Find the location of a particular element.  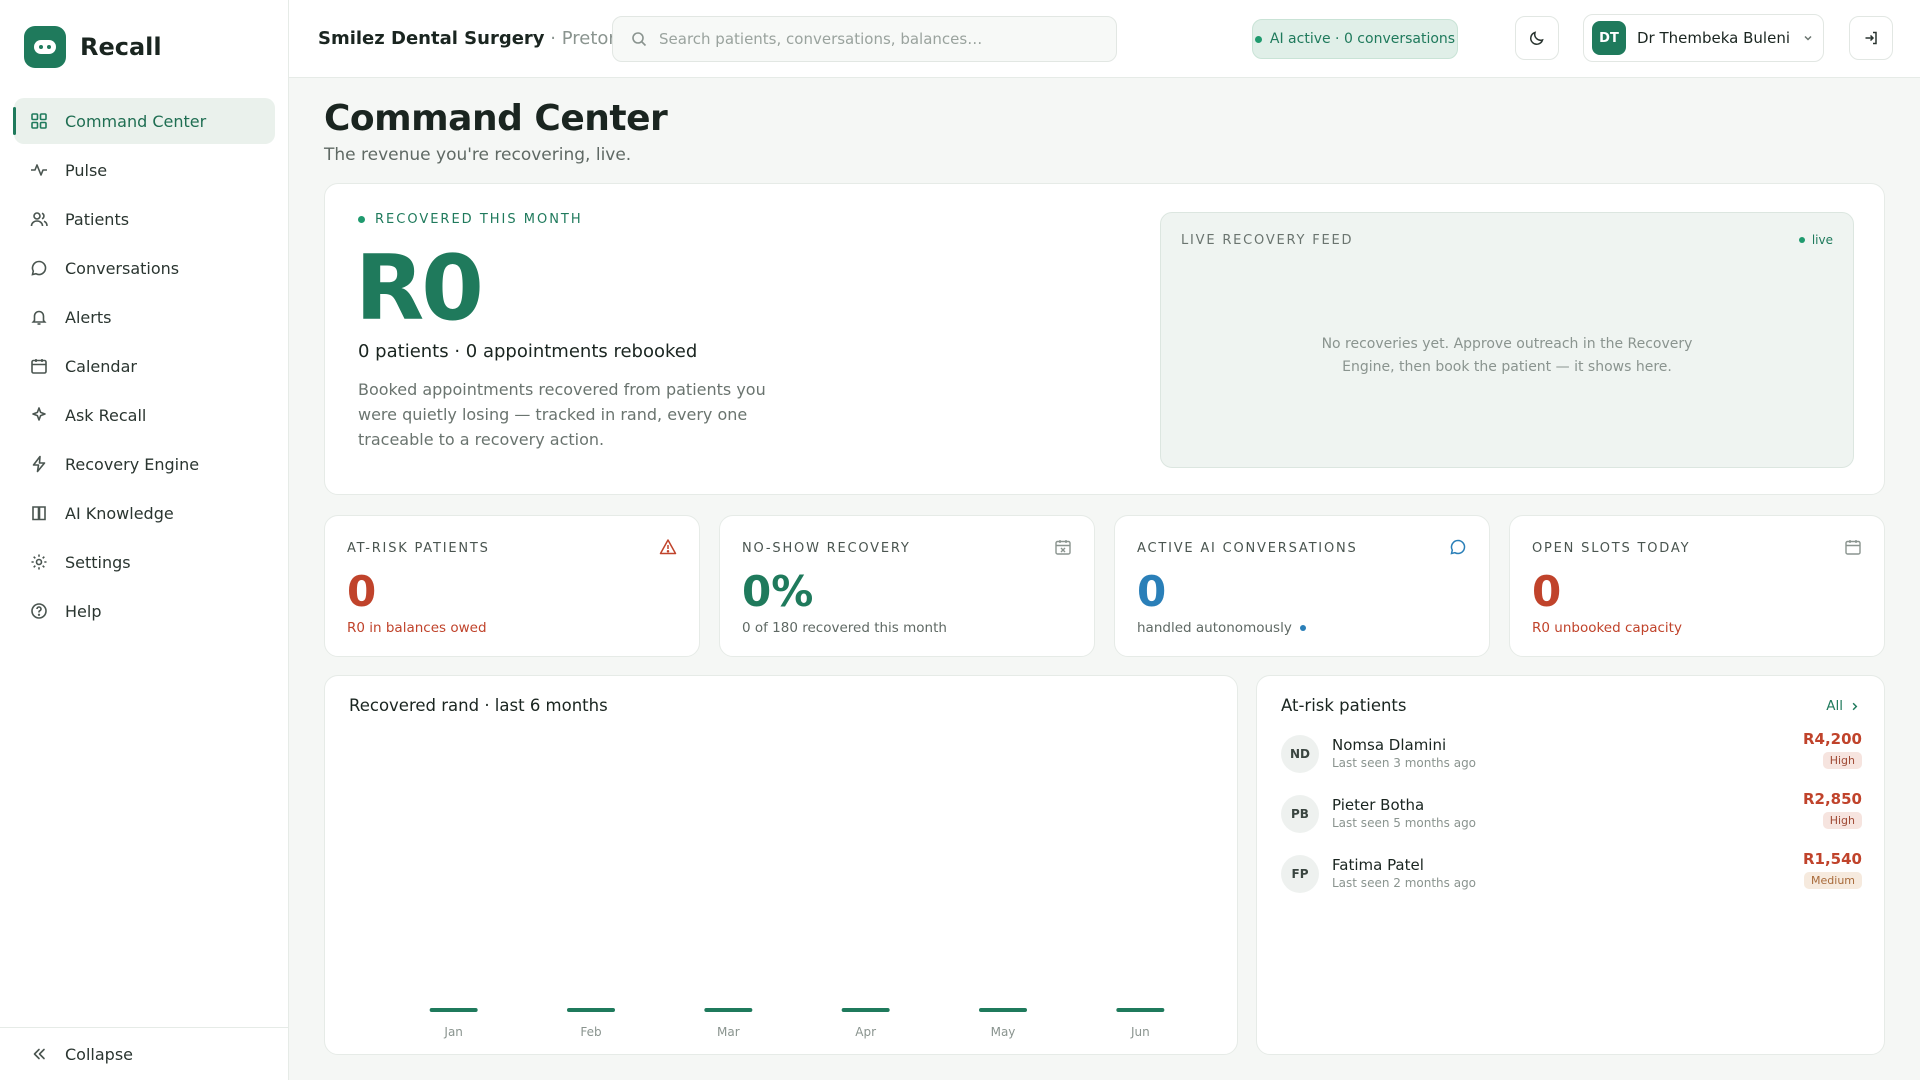

stat-footnote: 0 of 180 recovered this month is located at coordinates (844, 628).